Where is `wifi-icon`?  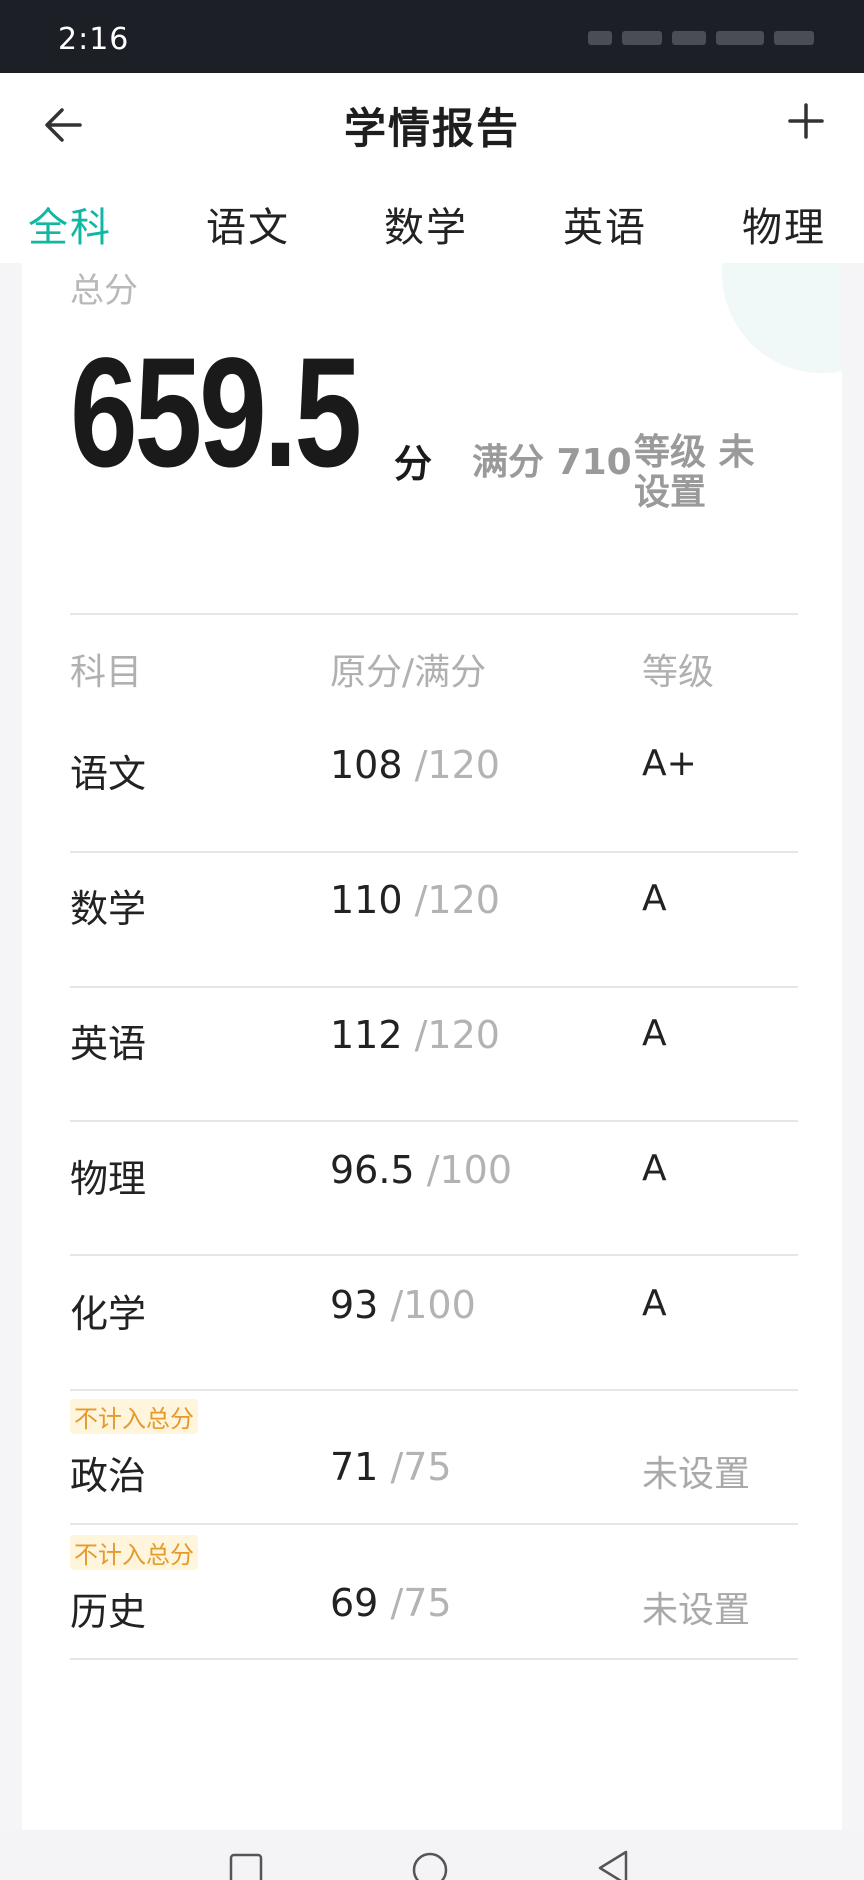 wifi-icon is located at coordinates (689, 38).